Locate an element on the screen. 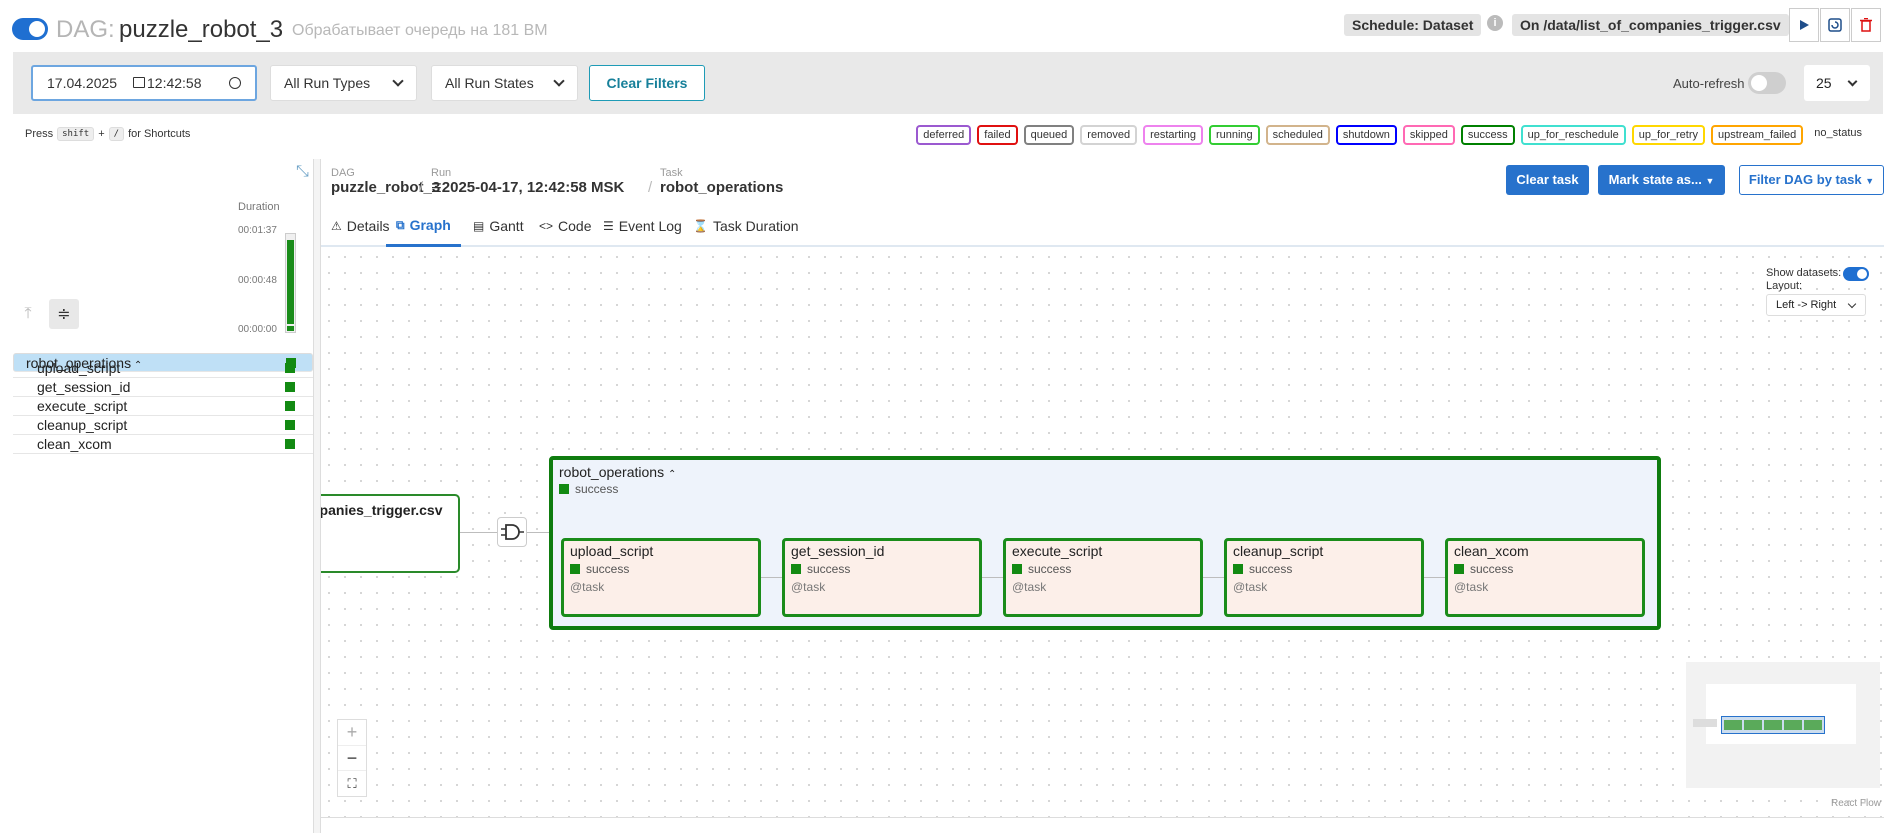 The width and height of the screenshot is (1896, 833). legend-running: running is located at coordinates (1234, 135).